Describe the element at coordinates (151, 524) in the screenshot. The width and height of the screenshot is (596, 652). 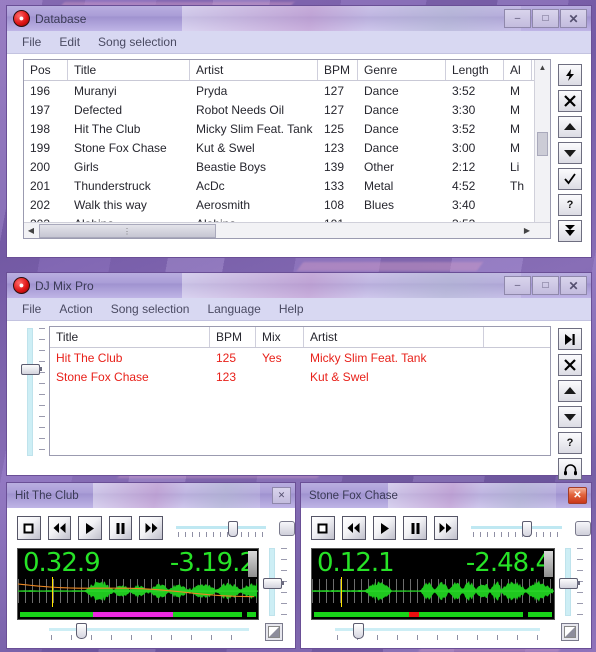
I see `player-left-transport` at that location.